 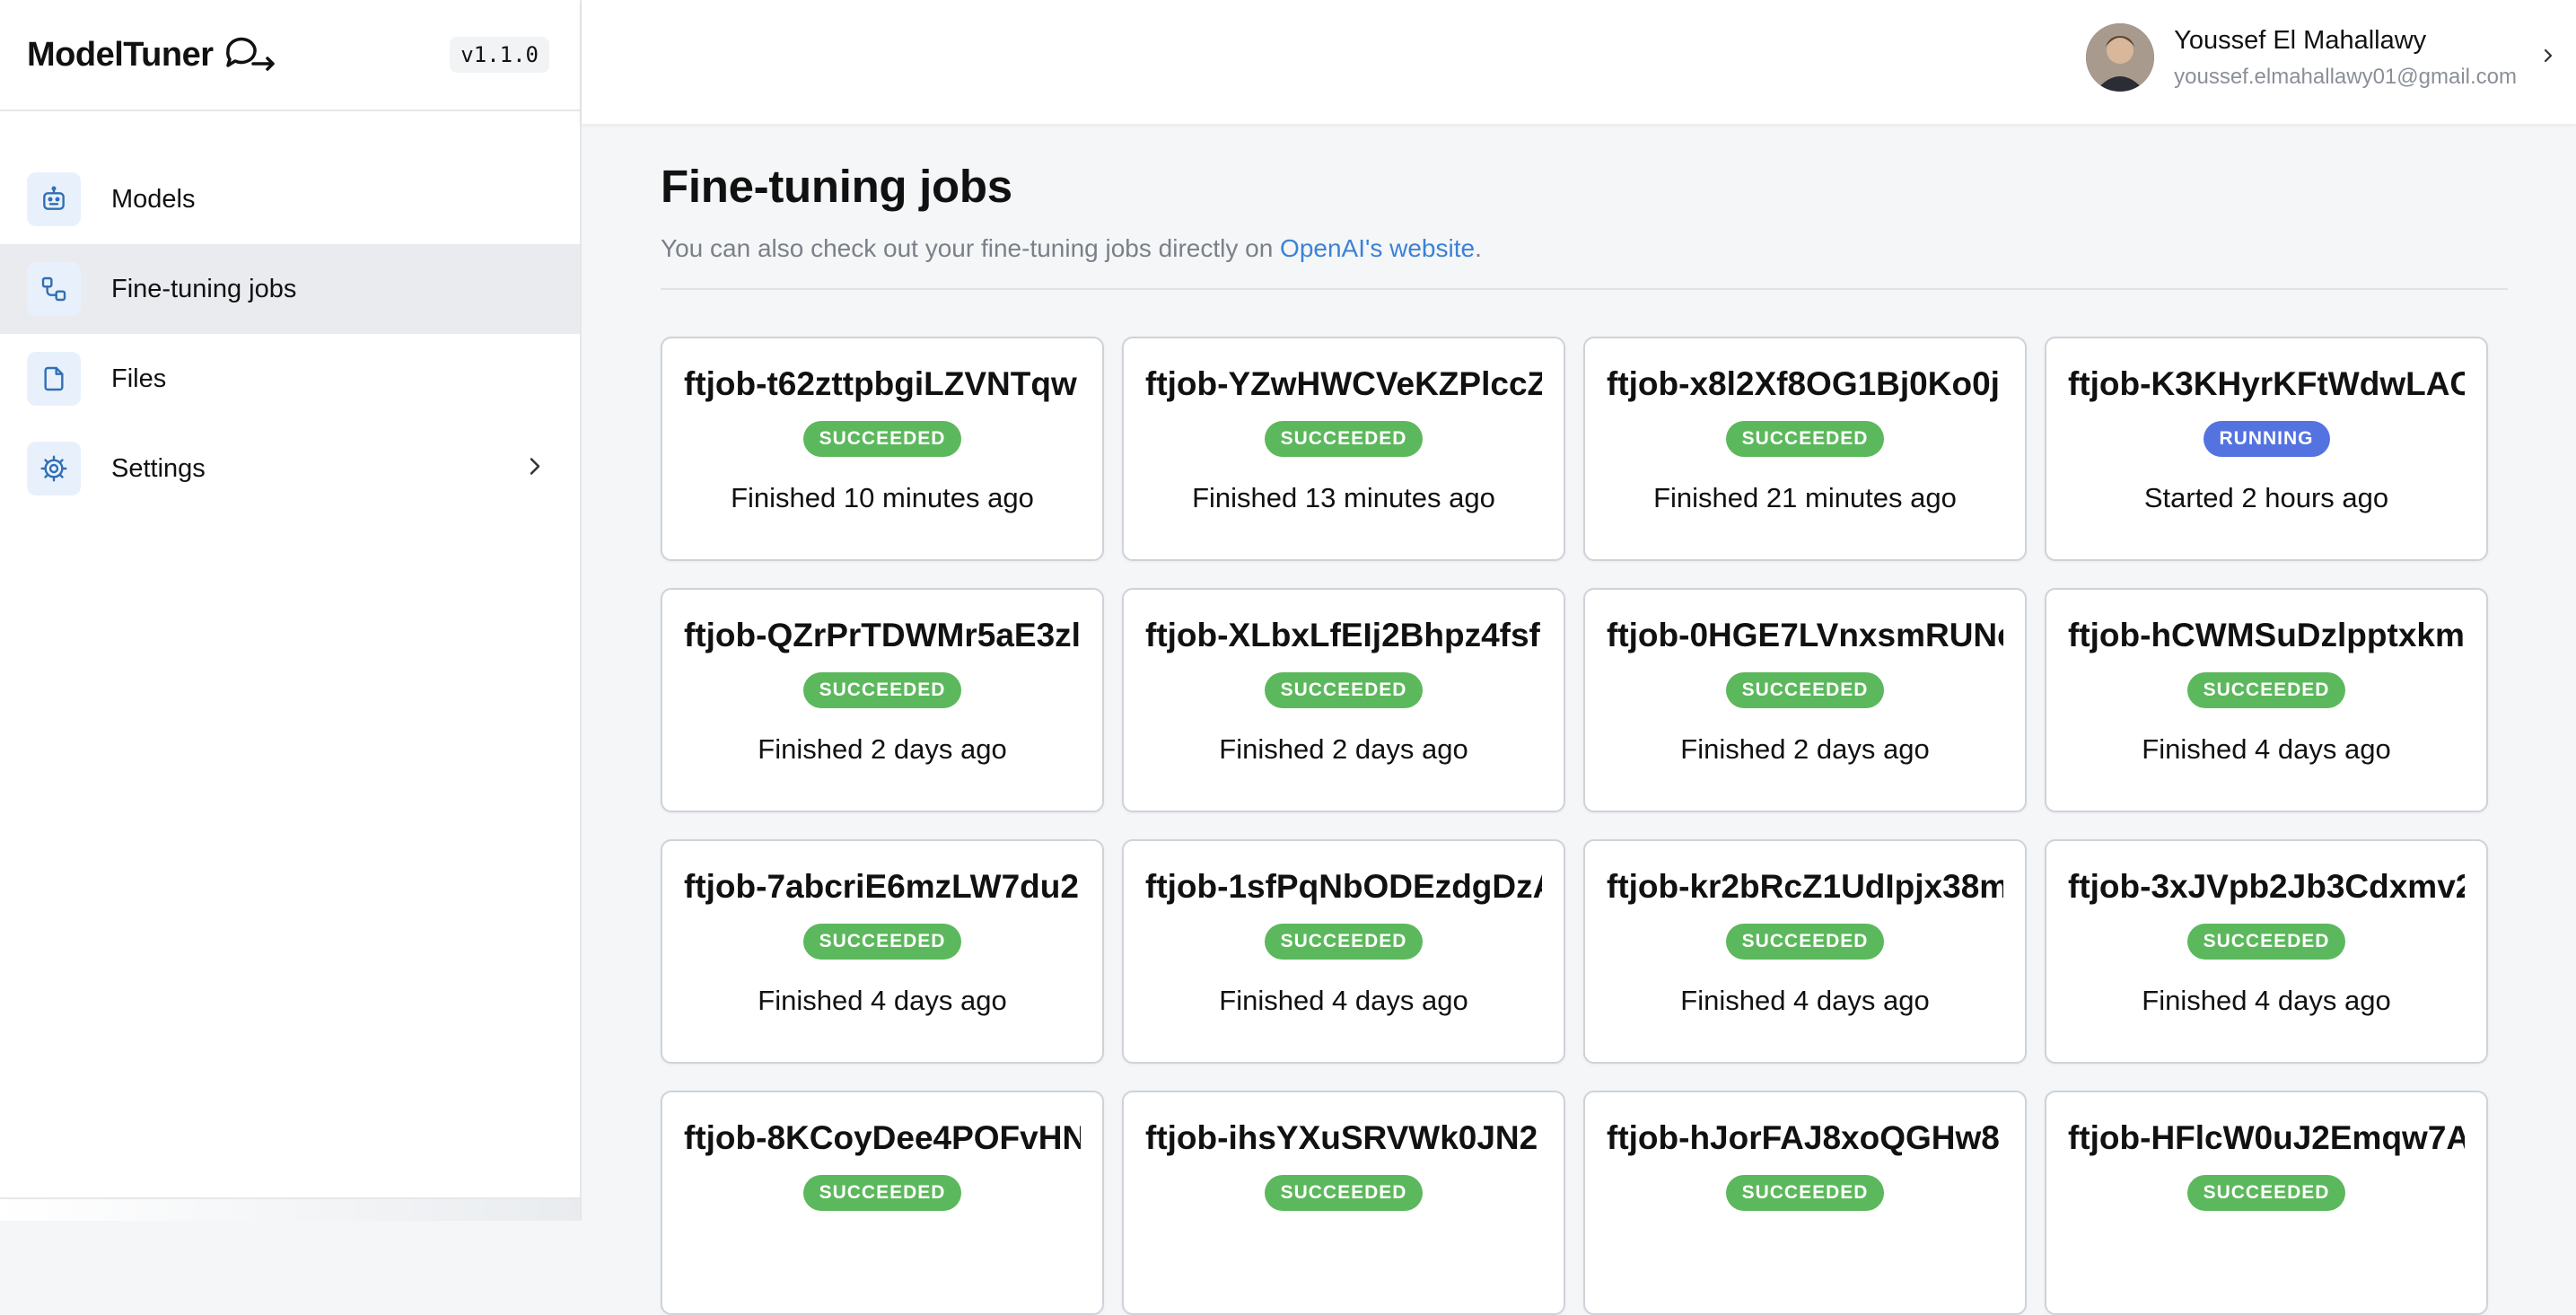 What do you see at coordinates (836, 187) in the screenshot?
I see `page-title: Fine-tuning jobs` at bounding box center [836, 187].